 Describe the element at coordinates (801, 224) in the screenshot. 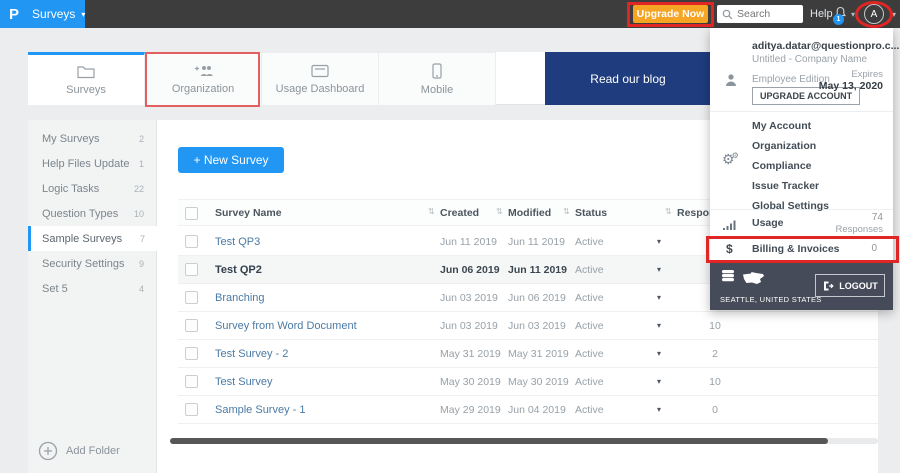

I see `usage-menu-item: Usage 74 Responses` at that location.